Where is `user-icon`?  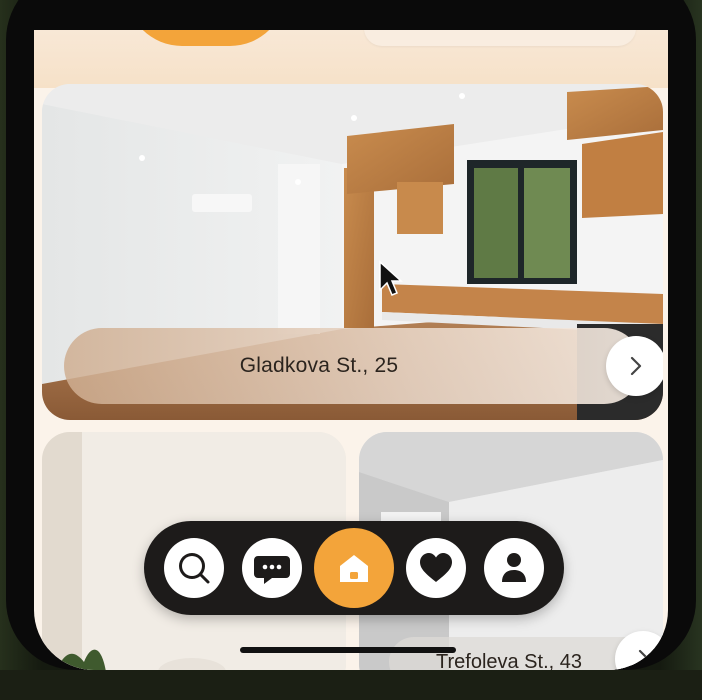 user-icon is located at coordinates (514, 567).